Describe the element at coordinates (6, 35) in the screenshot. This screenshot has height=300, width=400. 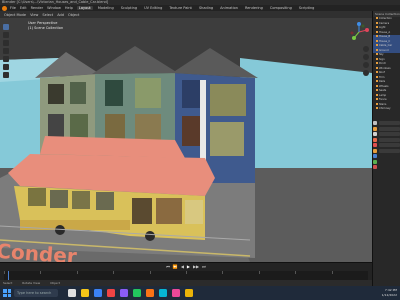
I see `move-icon` at that location.